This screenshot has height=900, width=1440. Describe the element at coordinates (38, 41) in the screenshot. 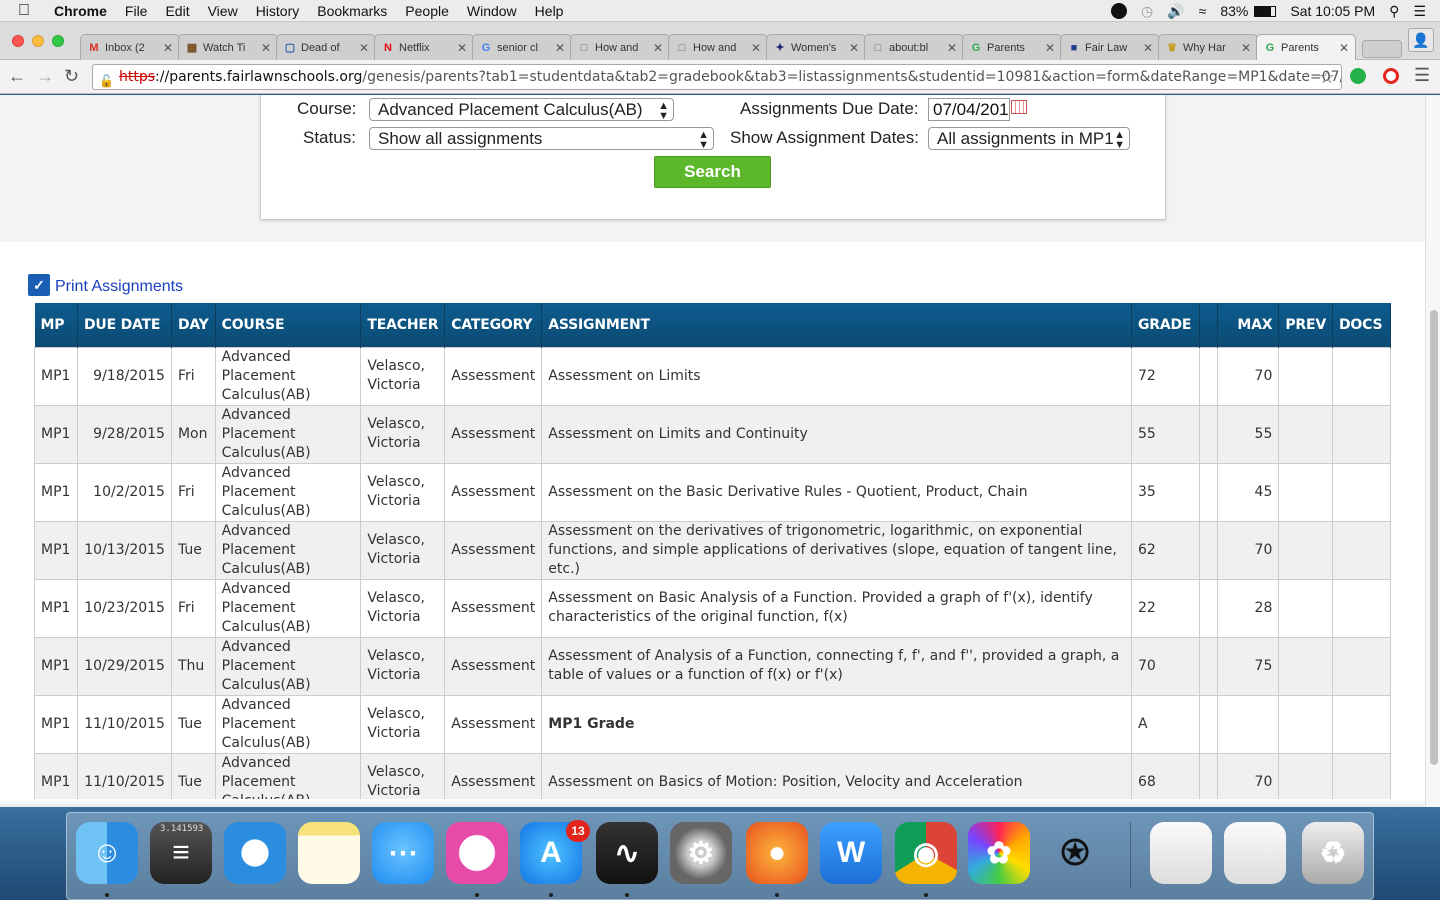

I see `minimize-window-button` at that location.